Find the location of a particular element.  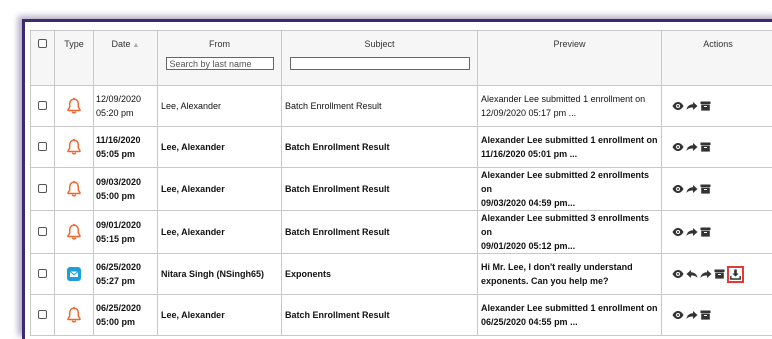

preview-line-1: Alexander Lee submitted 3 enrollments on is located at coordinates (571, 225).